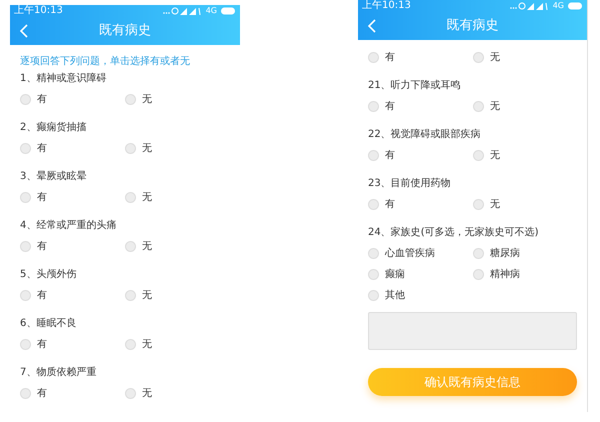  I want to click on question-text: 24、家族史(可多选，无家族史可不选), so click(454, 233).